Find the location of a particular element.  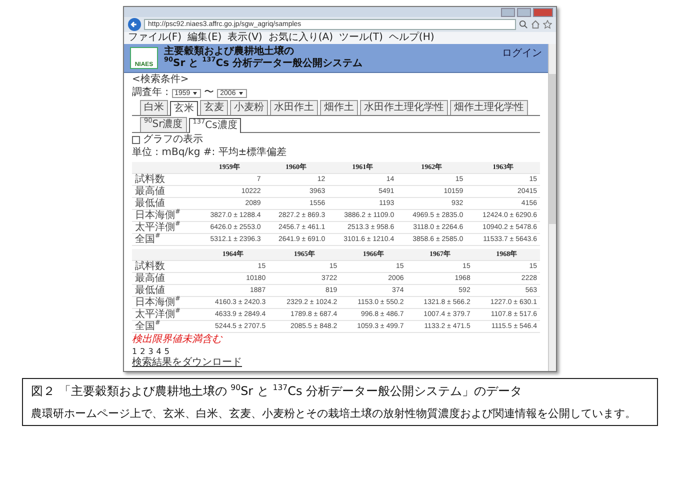

tab: 玄麦 is located at coordinates (214, 107).